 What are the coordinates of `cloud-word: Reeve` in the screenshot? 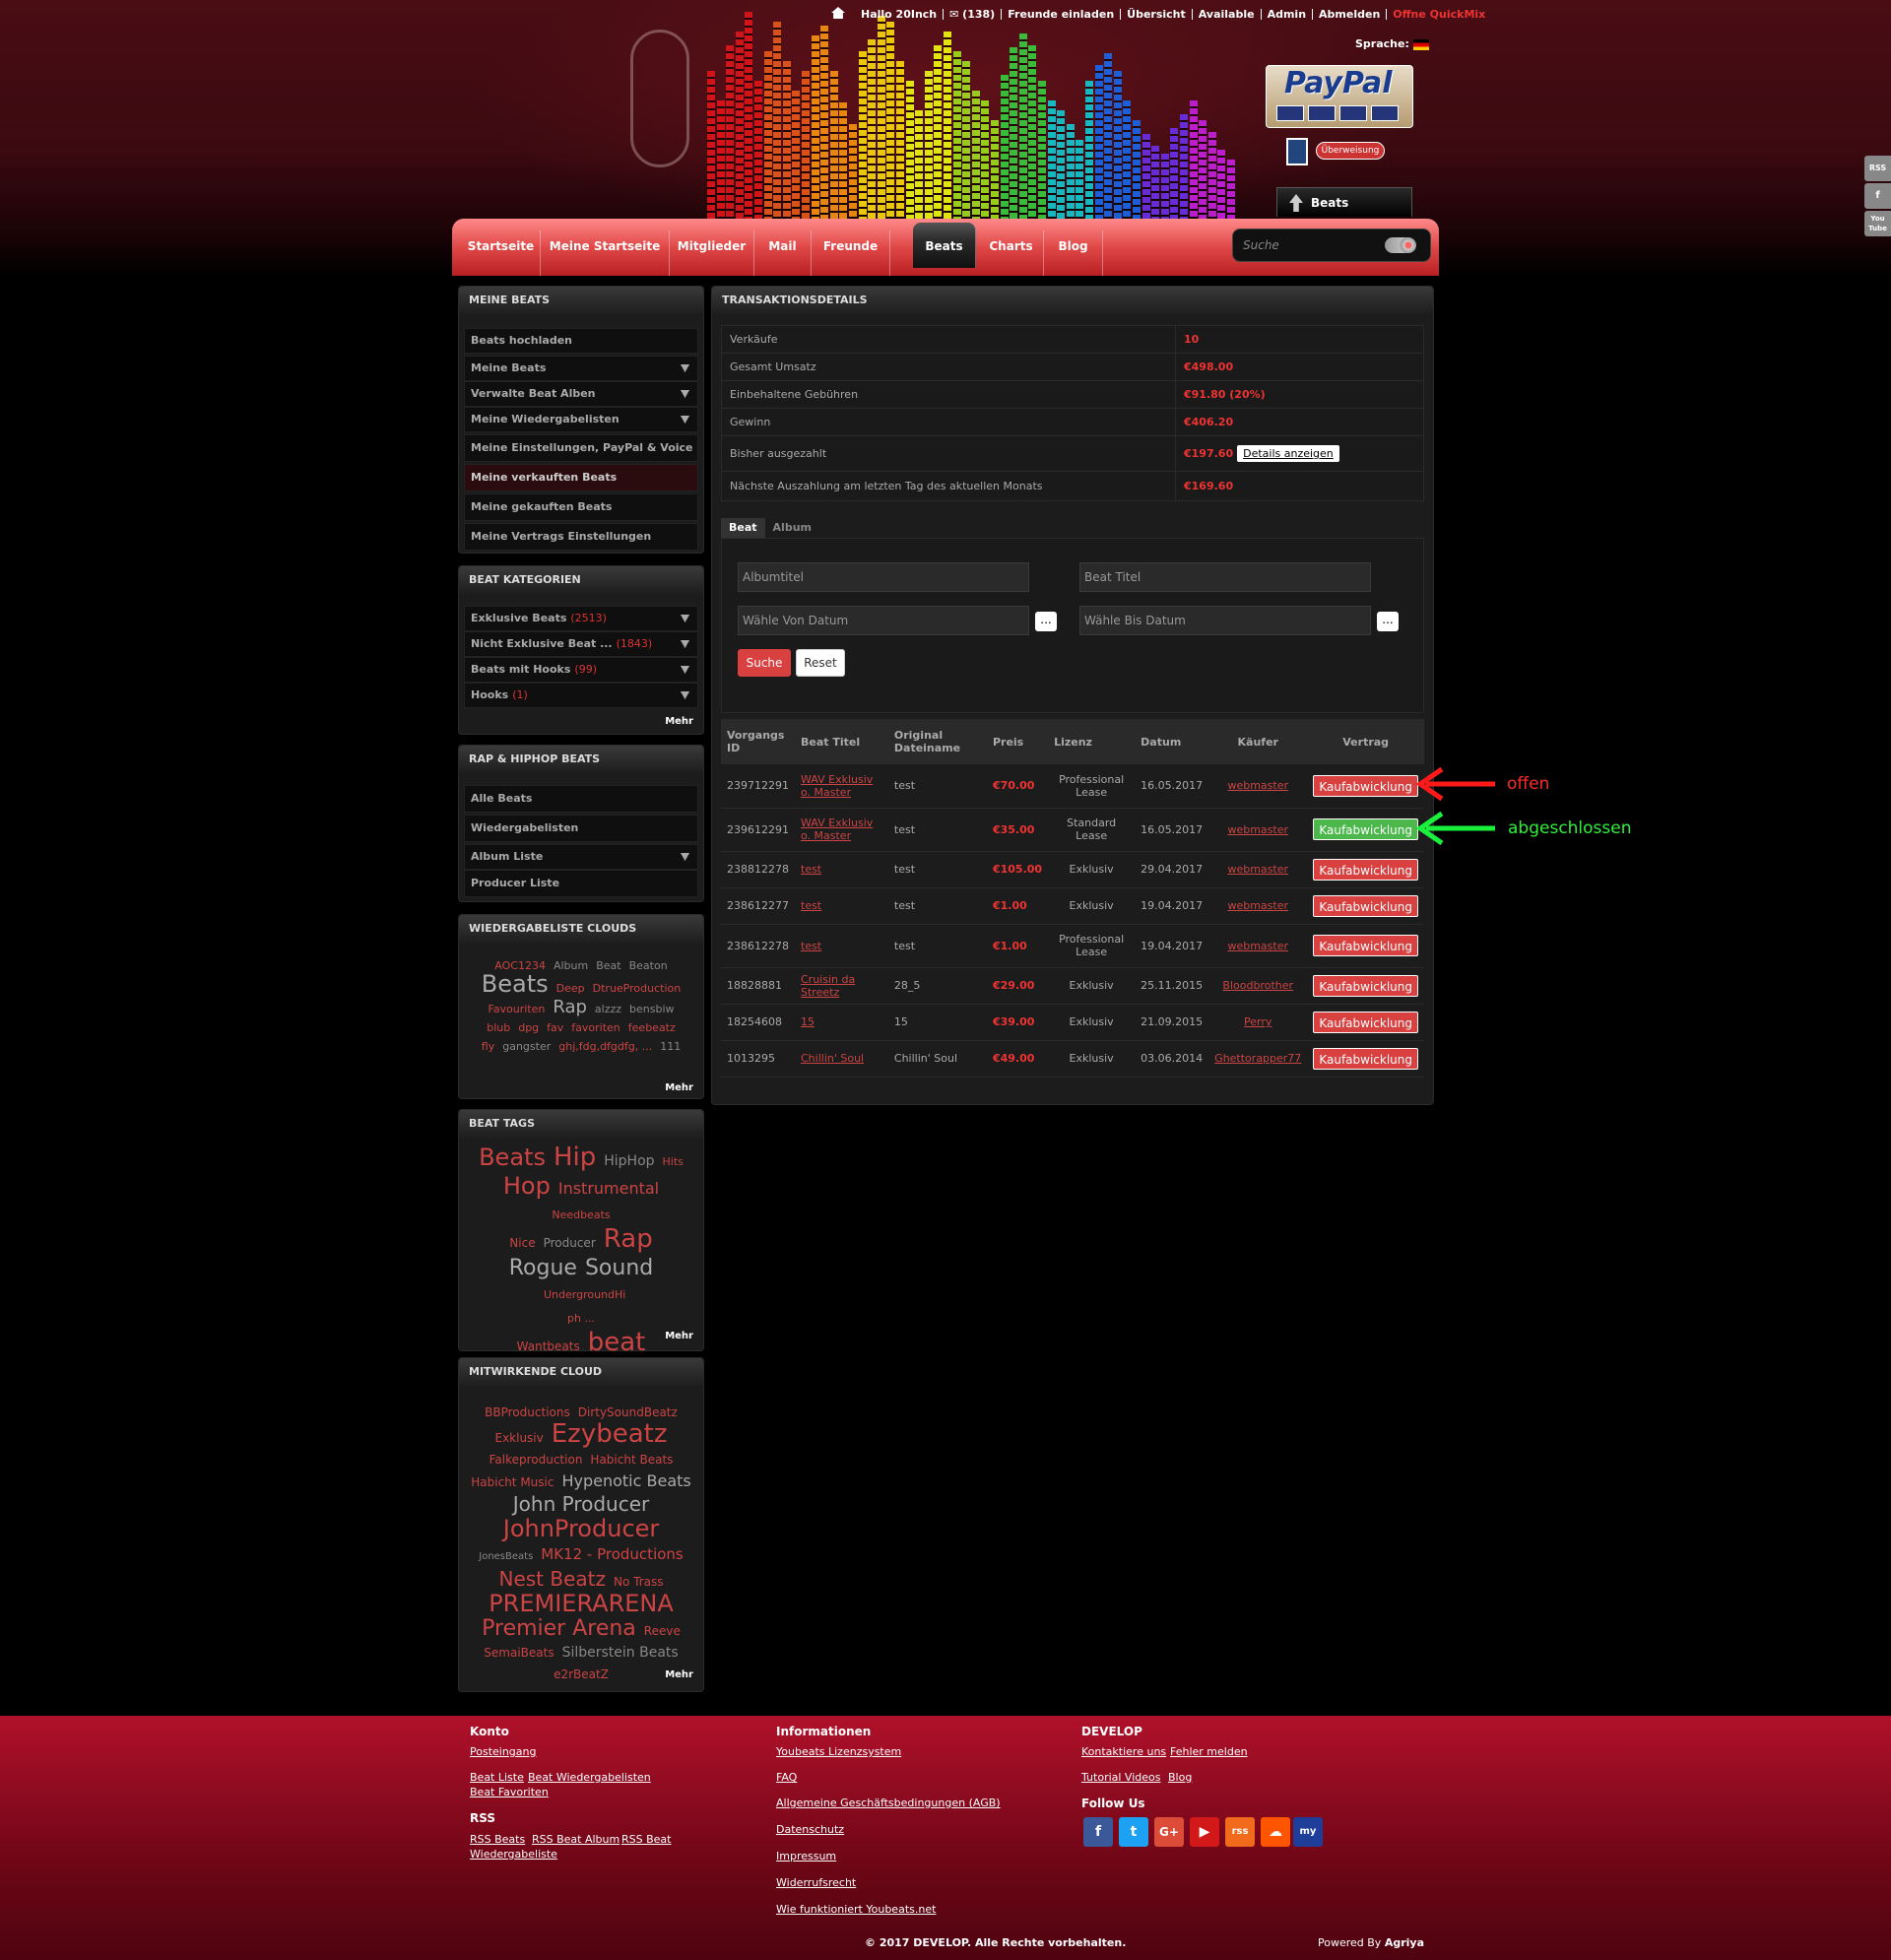 It's located at (662, 1631).